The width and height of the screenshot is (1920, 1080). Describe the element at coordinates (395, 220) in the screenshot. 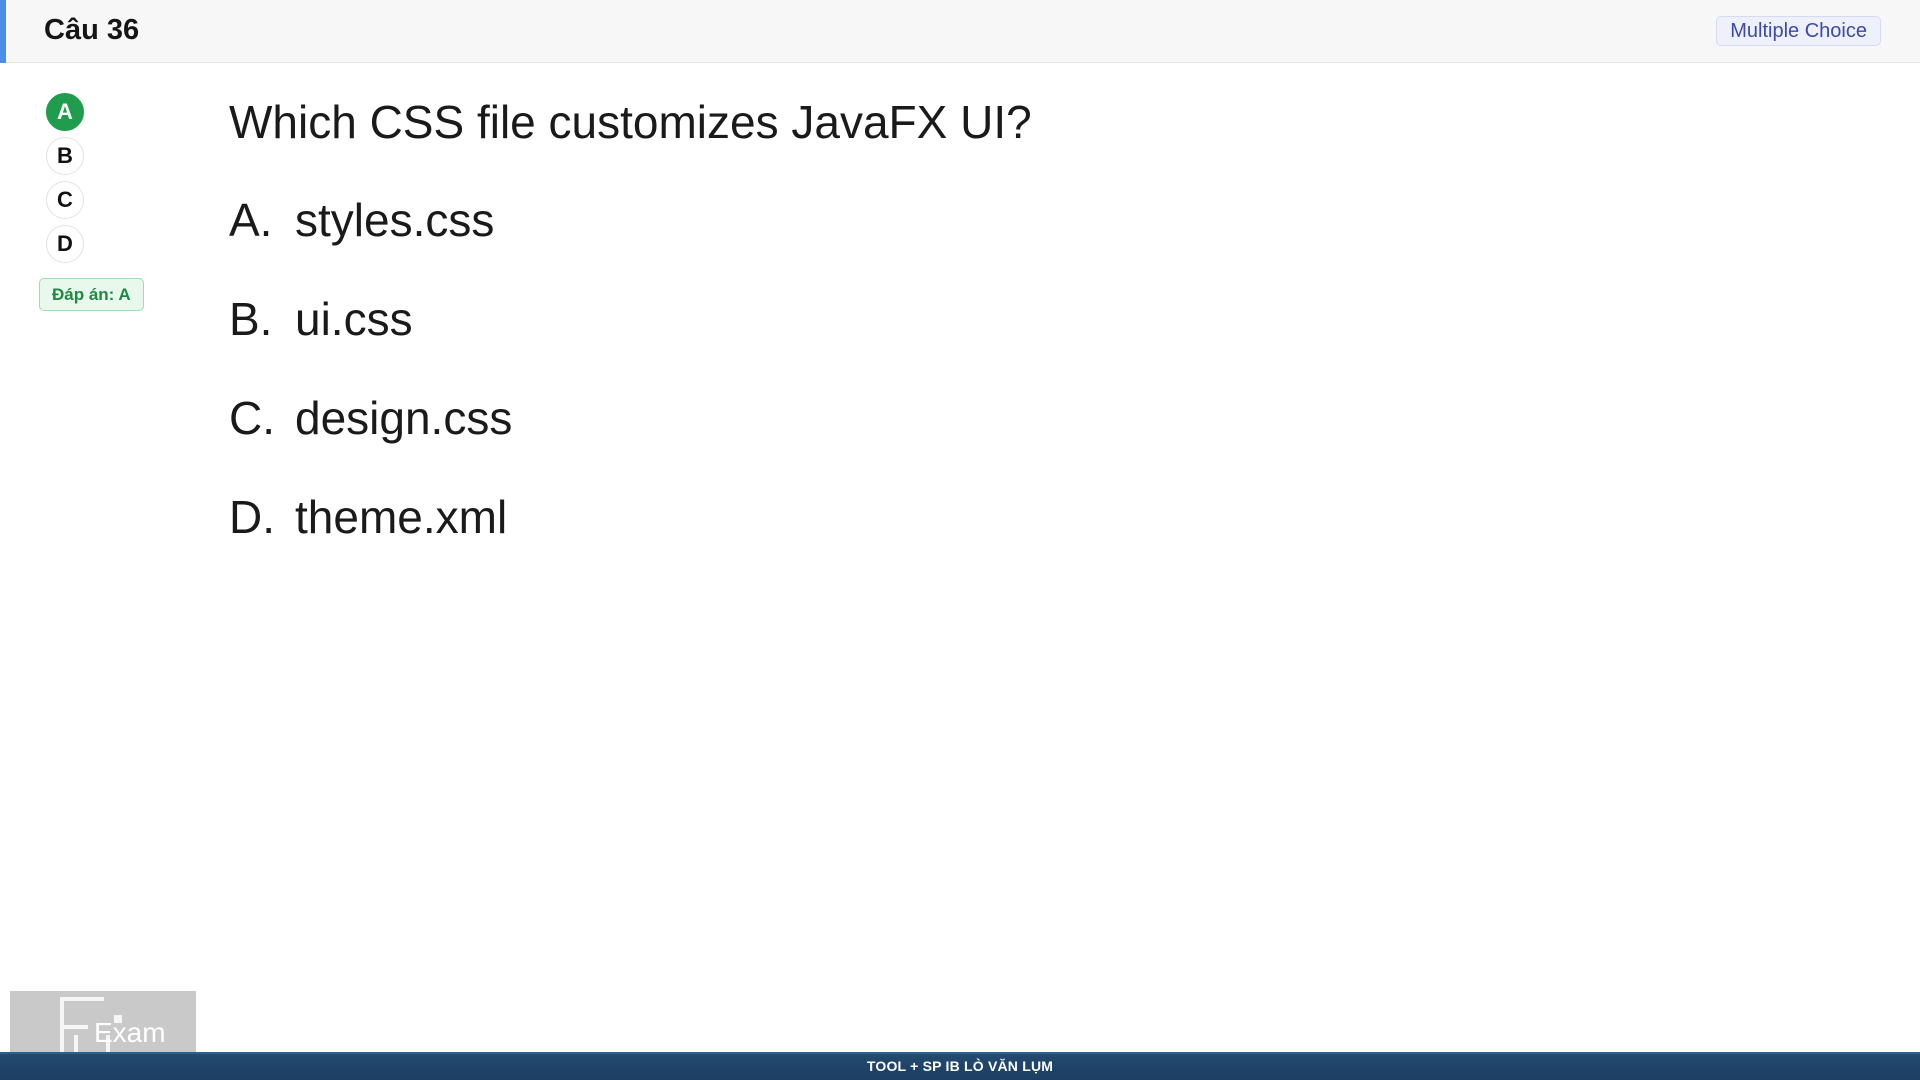

I see `option-text: styles.css` at that location.